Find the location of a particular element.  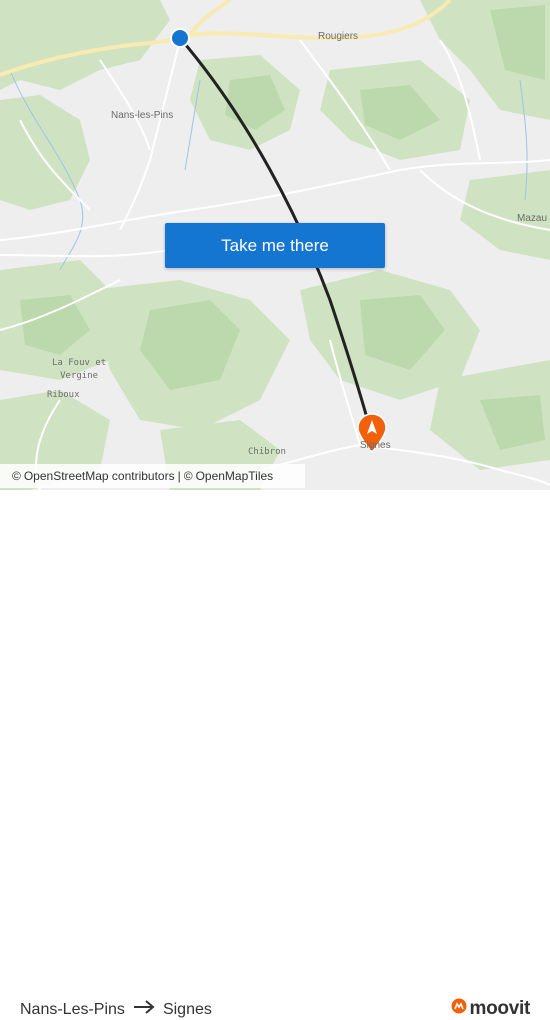

origin-label: Nans-Les-Pins is located at coordinates (72, 1009).